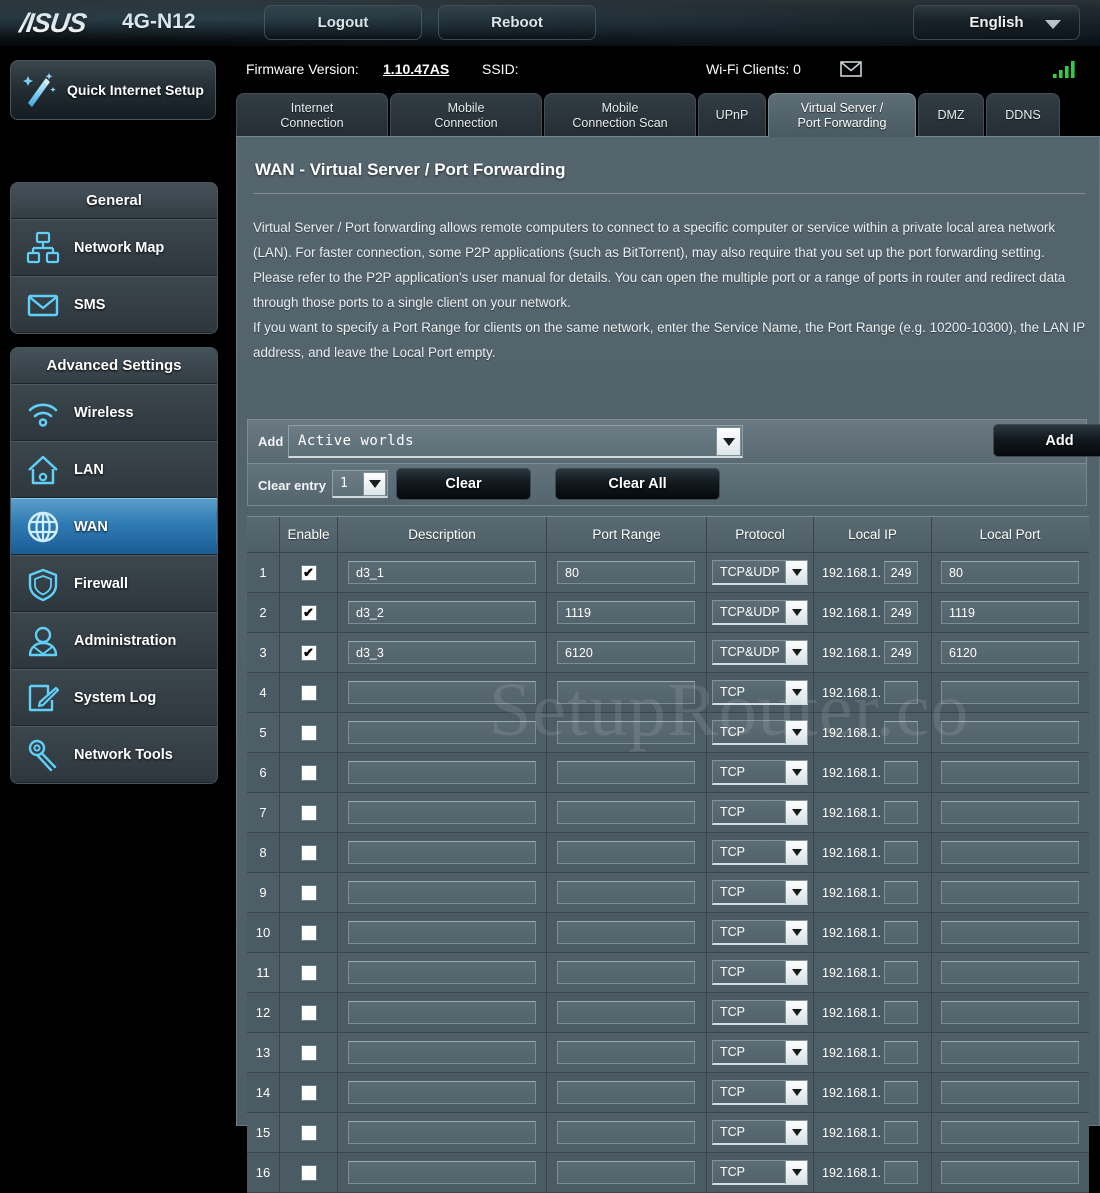 This screenshot has height=1193, width=1100. What do you see at coordinates (312, 115) in the screenshot?
I see `tab-internet-connection: Internet Connection` at bounding box center [312, 115].